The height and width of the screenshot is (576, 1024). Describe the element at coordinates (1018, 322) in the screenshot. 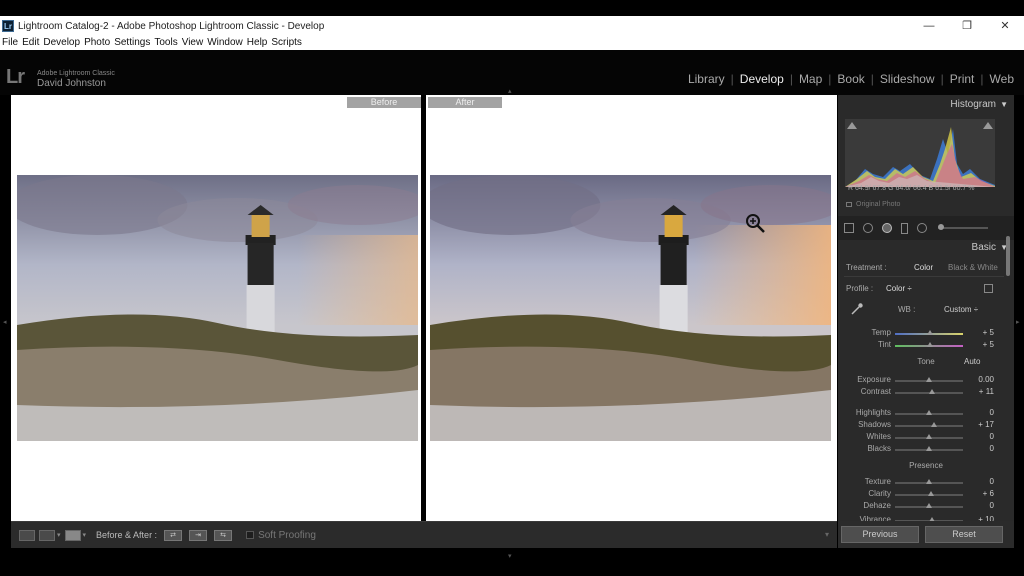

I see `right-panel-toggle-icon: ▸` at that location.